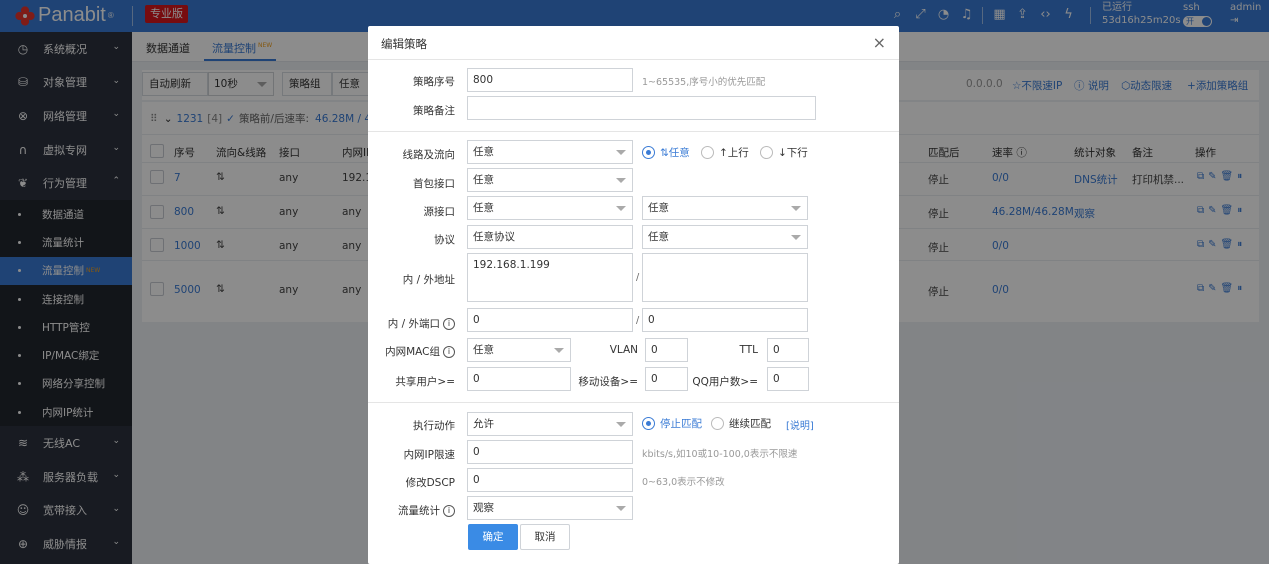  Describe the element at coordinates (725, 277) in the screenshot. I see `outer-address-input` at that location.